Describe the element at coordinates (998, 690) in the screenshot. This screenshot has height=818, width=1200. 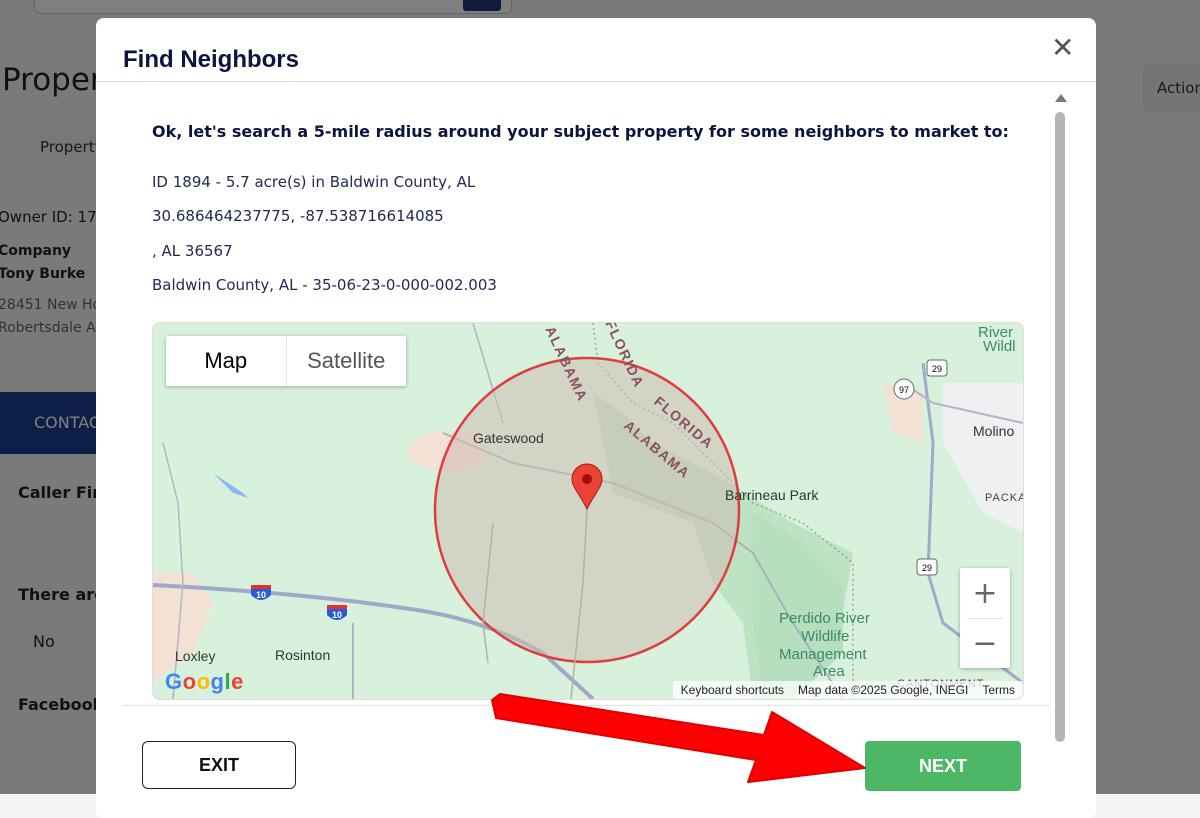
I see `terms-link: Terms` at that location.